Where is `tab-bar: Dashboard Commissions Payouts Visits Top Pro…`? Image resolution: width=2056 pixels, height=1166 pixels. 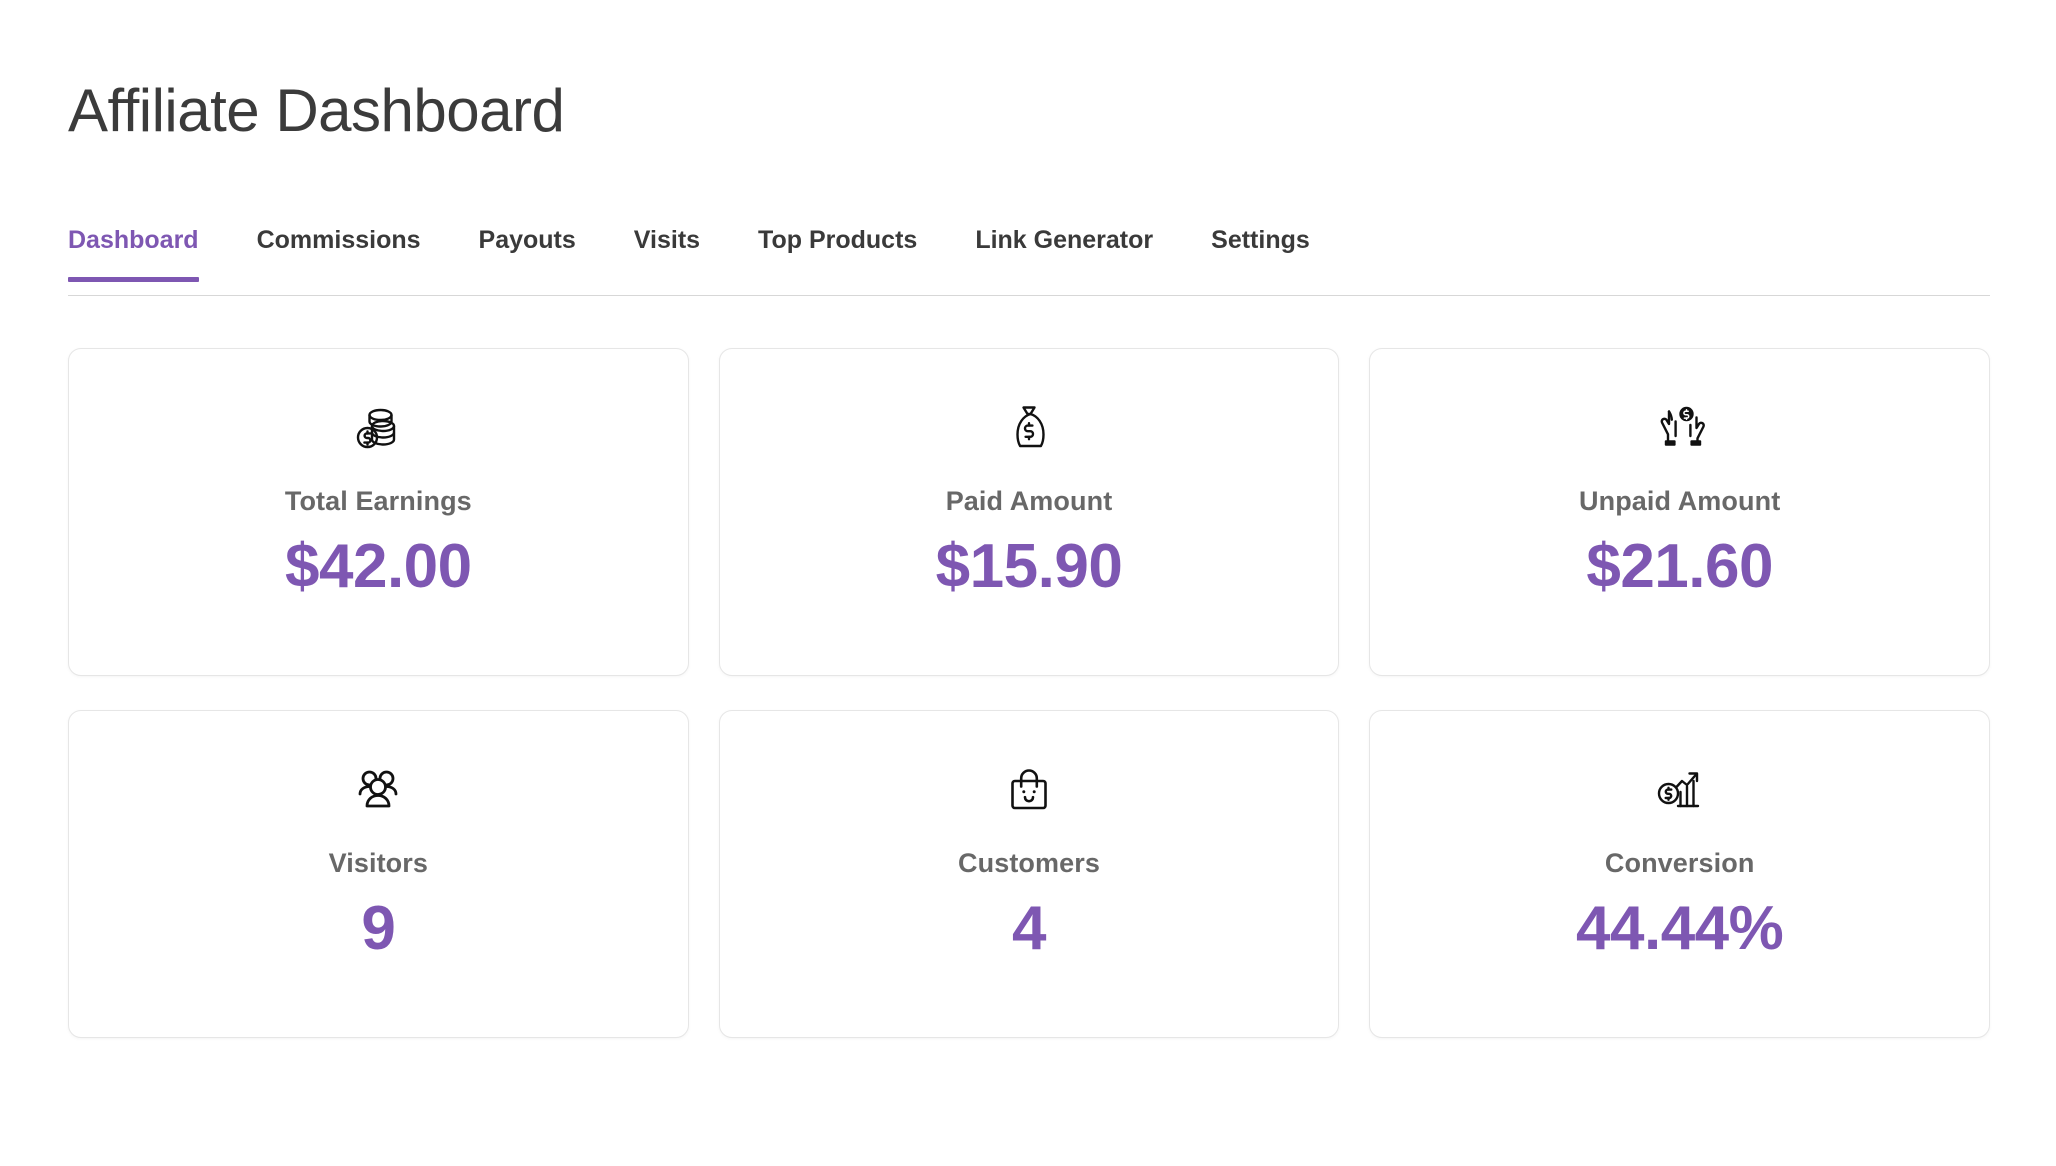 tab-bar: Dashboard Commissions Payouts Visits Top Pro… is located at coordinates (1029, 257).